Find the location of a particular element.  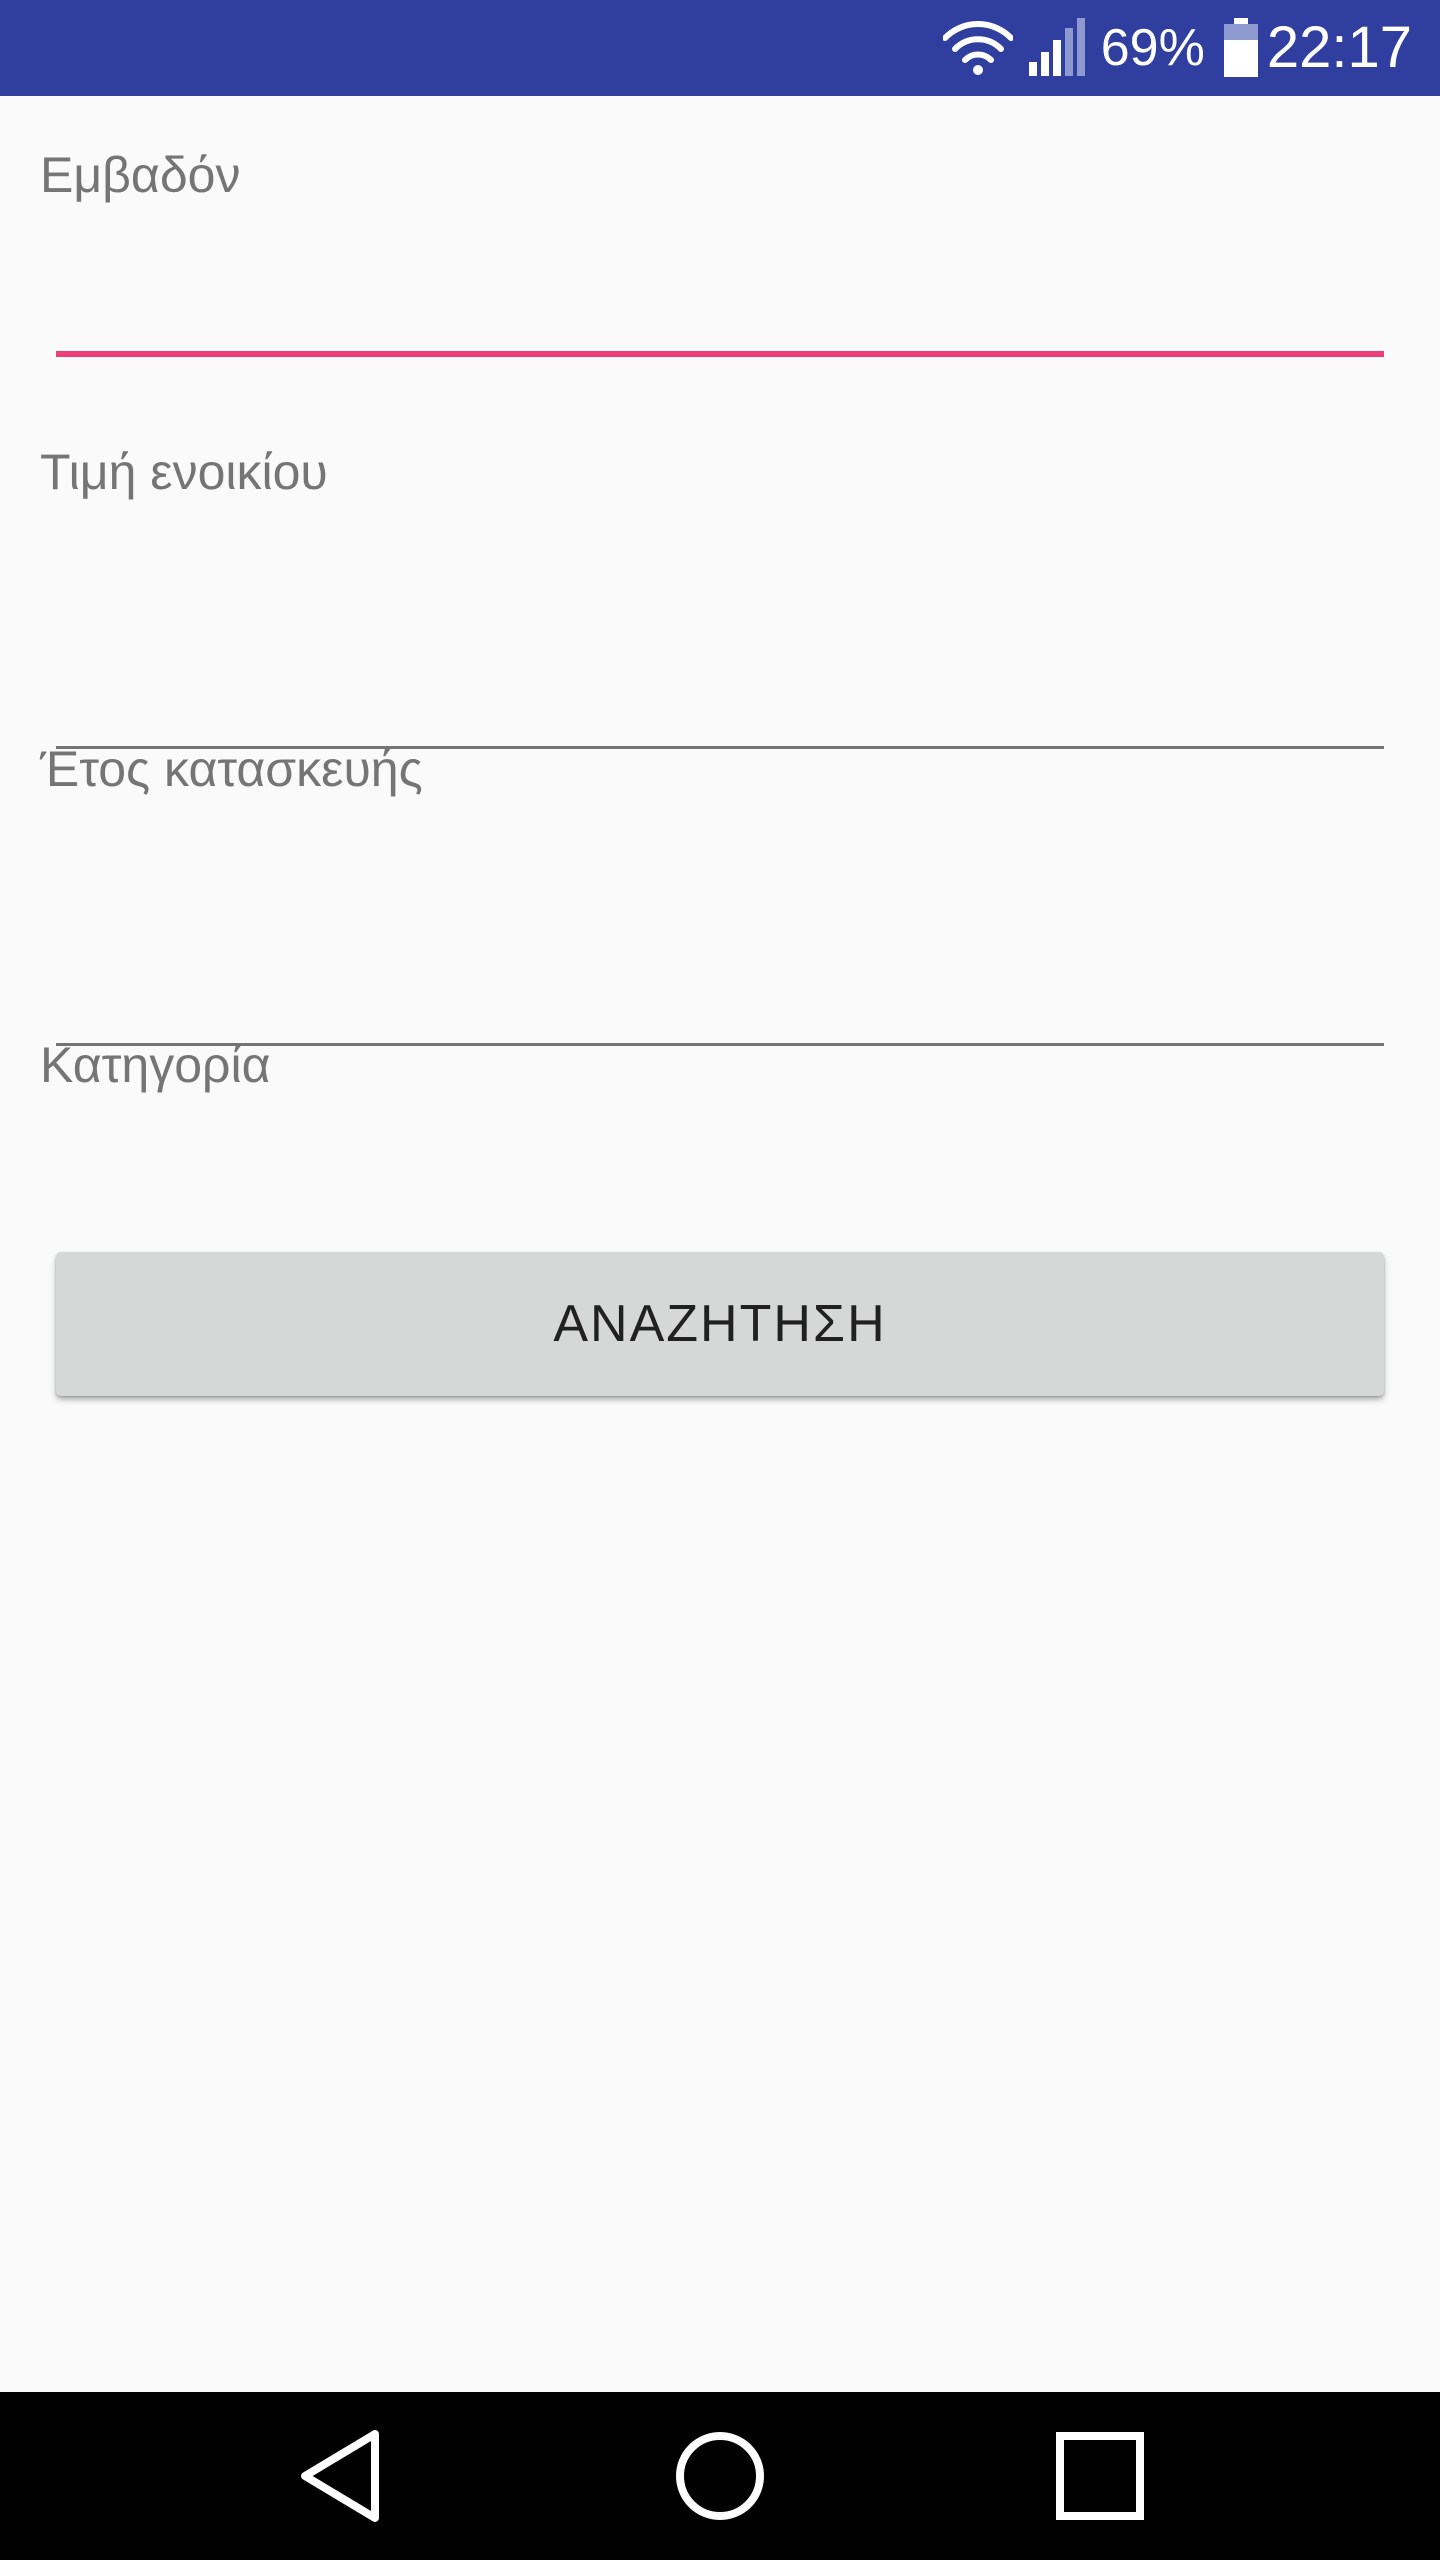

rent-price-label: Τιμή ενοικίου is located at coordinates (184, 472).